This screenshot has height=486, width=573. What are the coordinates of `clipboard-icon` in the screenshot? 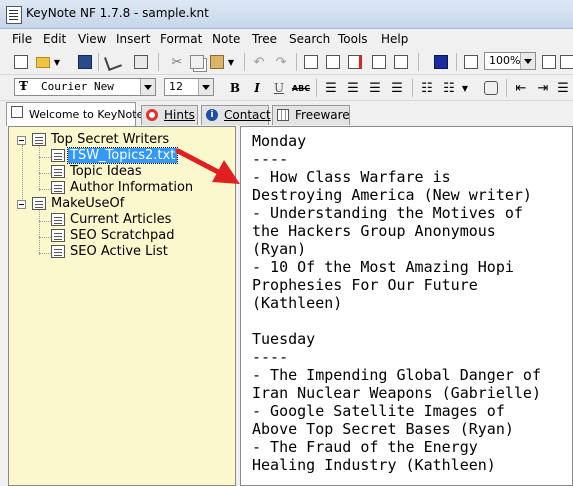 It's located at (217, 62).